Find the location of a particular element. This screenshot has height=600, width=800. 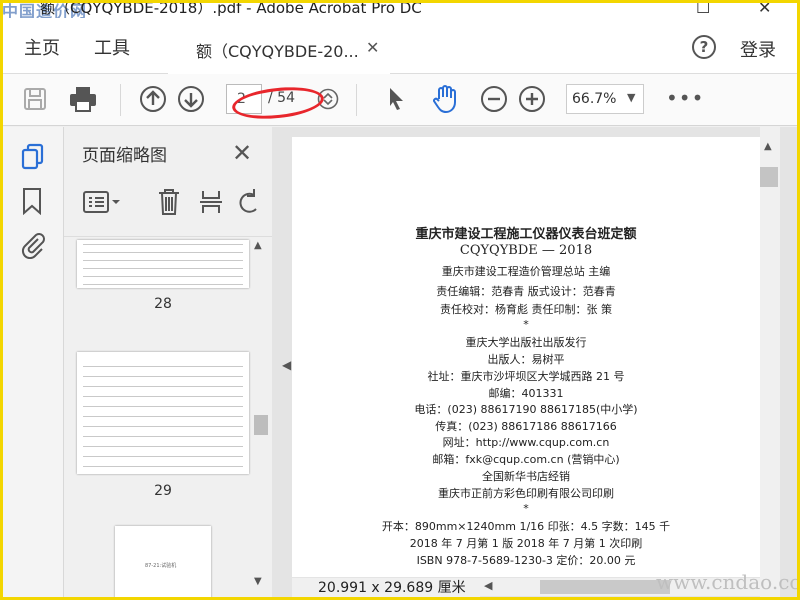

site-watermark: www.cndao.com is located at coordinates (728, 582).